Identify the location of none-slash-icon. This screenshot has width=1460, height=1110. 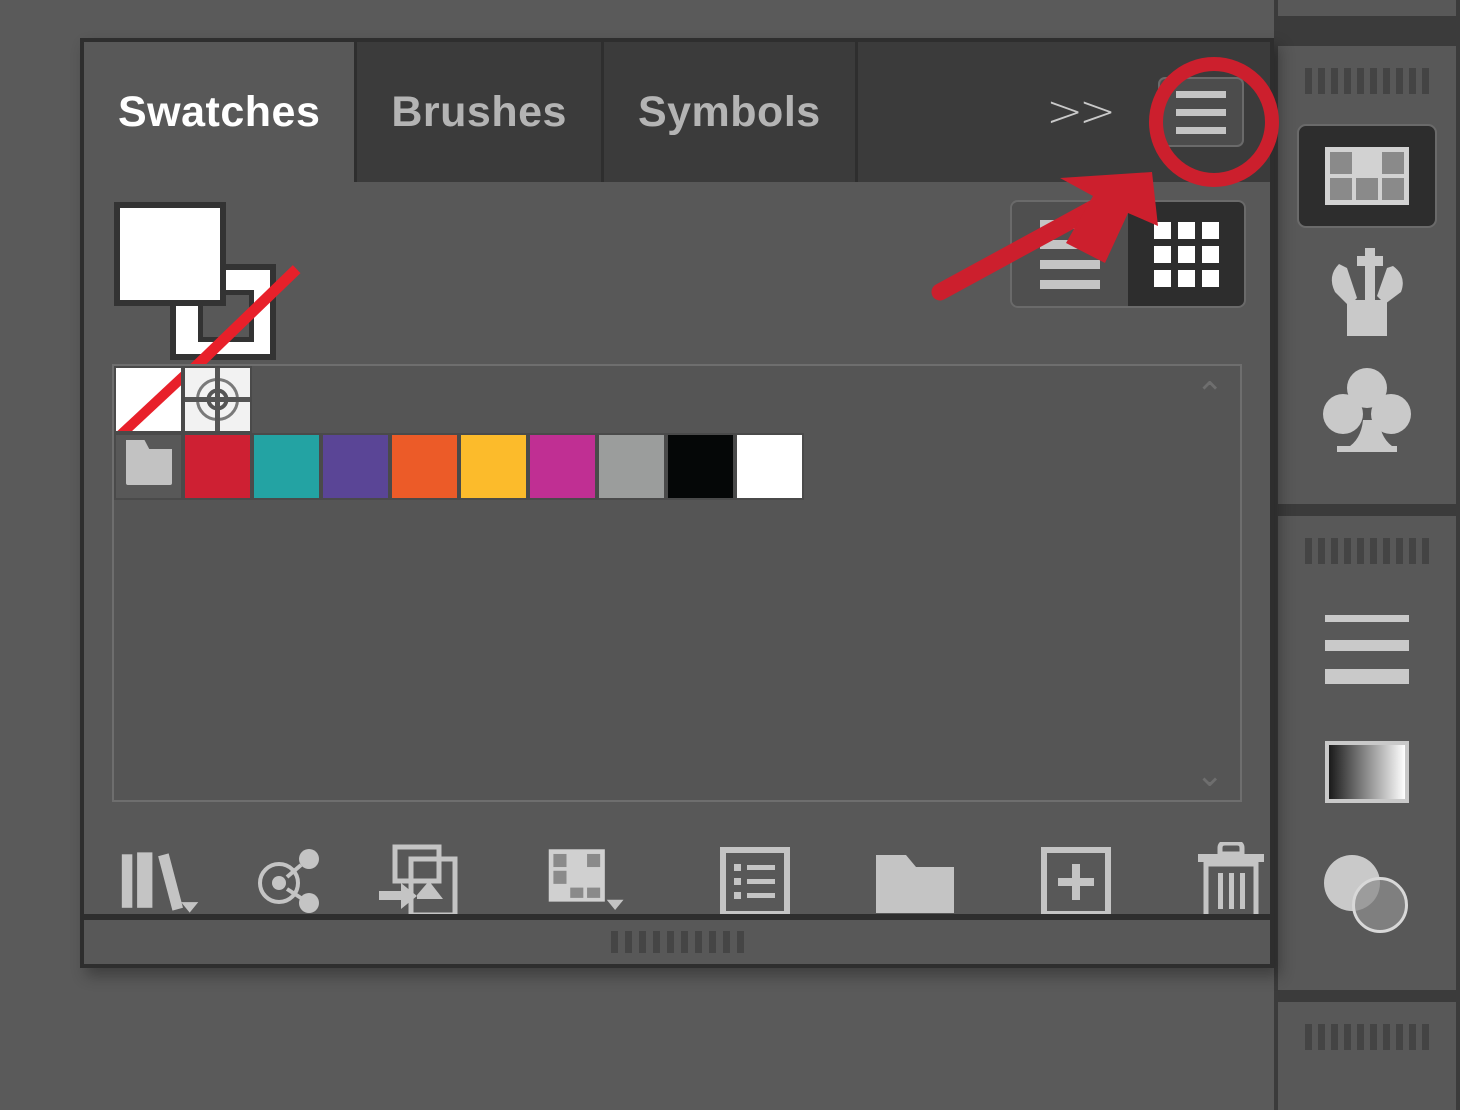
(148, 399).